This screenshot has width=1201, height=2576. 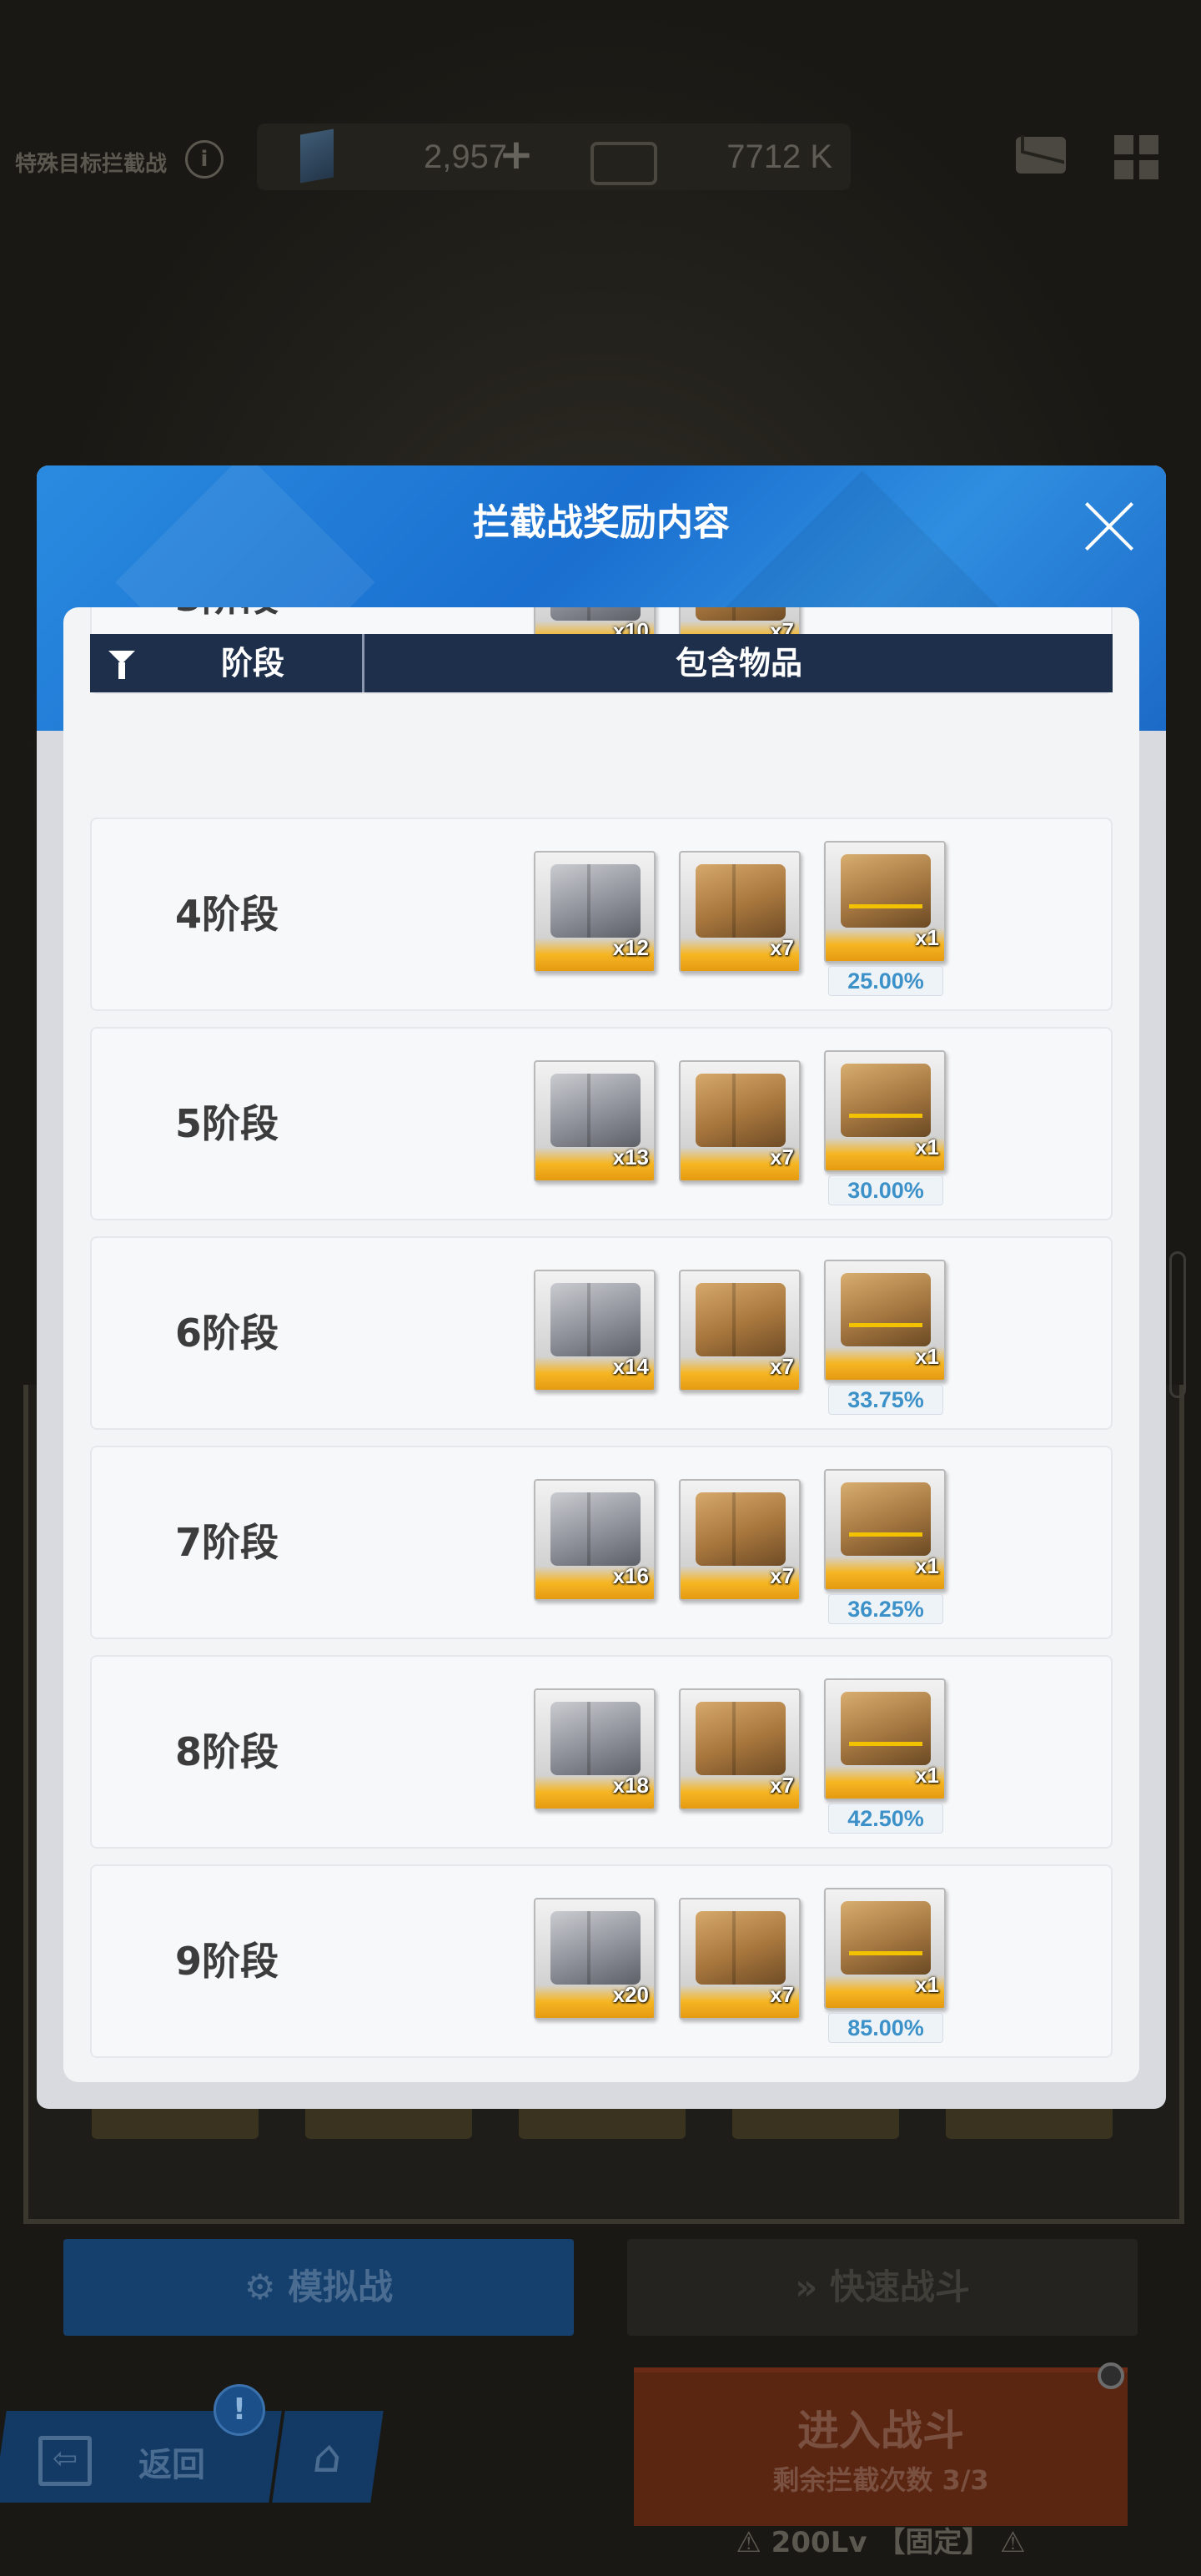 I want to click on modal-title: 拦截战奖励内容, so click(x=602, y=522).